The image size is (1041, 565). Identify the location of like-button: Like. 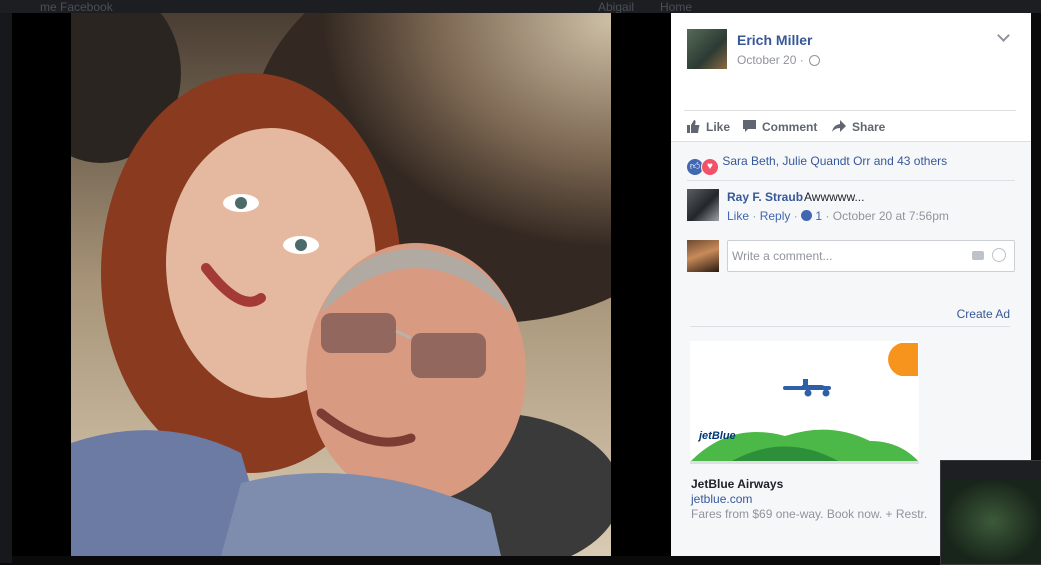
(708, 127).